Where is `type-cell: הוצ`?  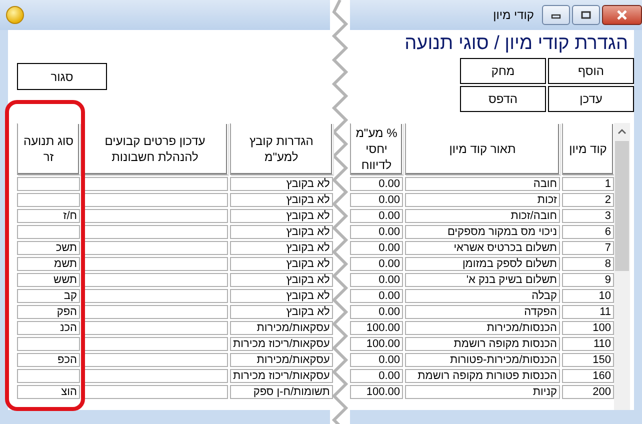
type-cell: הוצ is located at coordinates (48, 392).